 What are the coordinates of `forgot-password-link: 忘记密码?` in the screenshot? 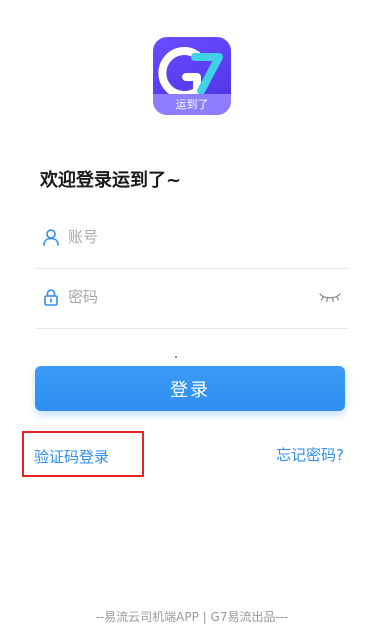 It's located at (310, 454).